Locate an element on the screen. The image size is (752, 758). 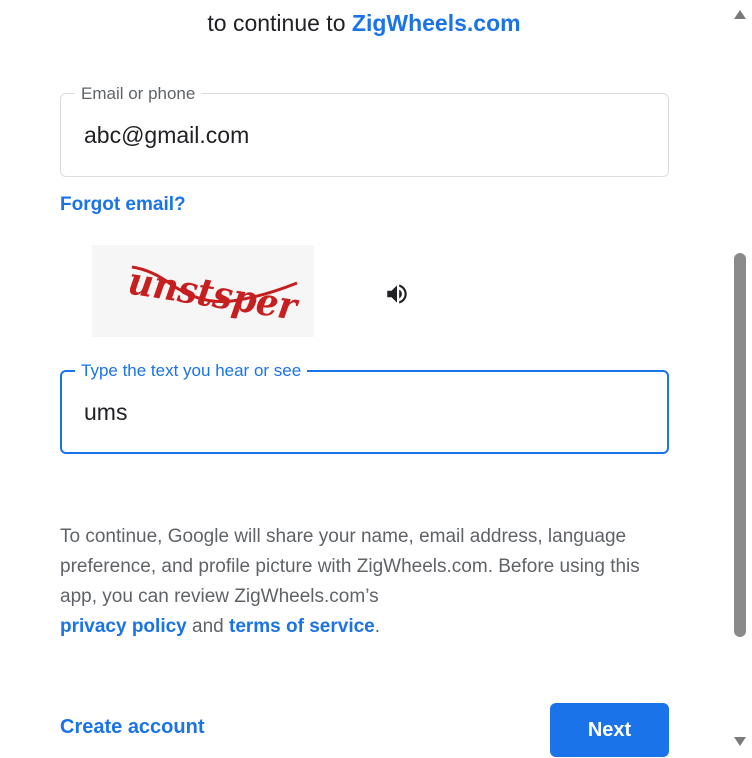
email-field: Email or phone is located at coordinates (364, 130).